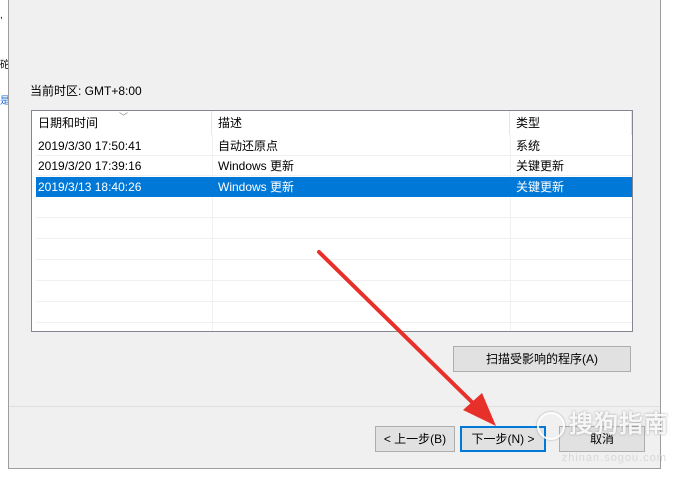 The height and width of the screenshot is (494, 691). I want to click on cell-datetime: 2019/3/20 17:39:16, so click(90, 166).